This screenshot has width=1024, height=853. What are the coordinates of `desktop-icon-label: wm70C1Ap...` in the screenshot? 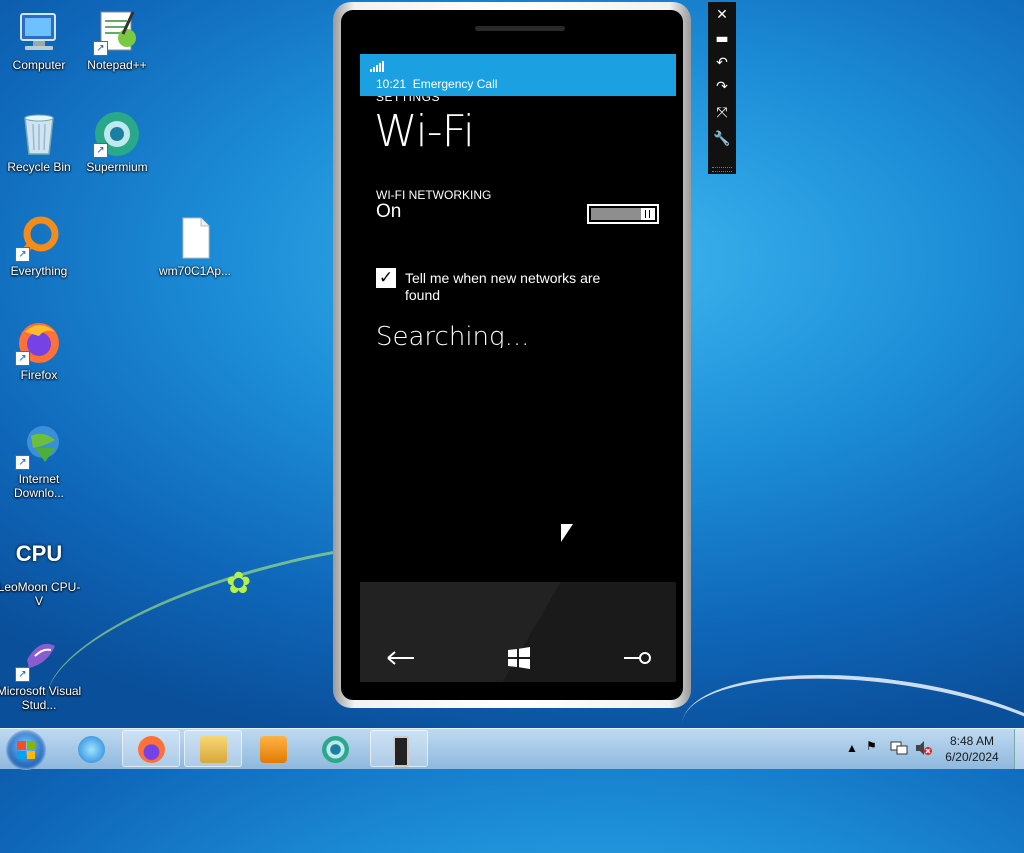 It's located at (195, 271).